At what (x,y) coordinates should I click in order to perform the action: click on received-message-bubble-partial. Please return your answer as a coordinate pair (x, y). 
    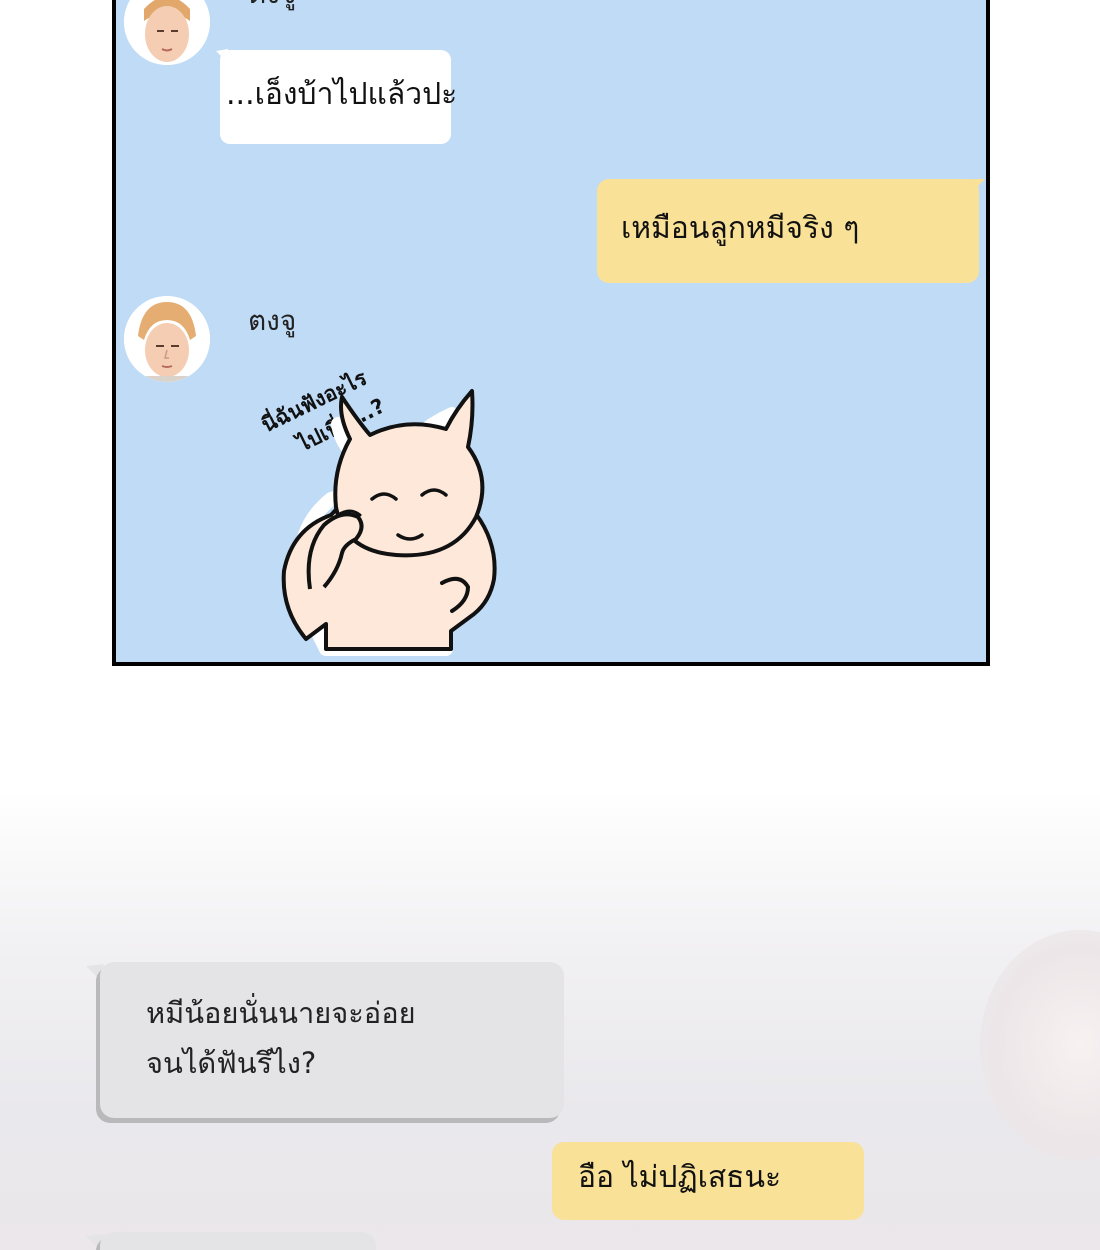
    Looking at the image, I should click on (238, 1241).